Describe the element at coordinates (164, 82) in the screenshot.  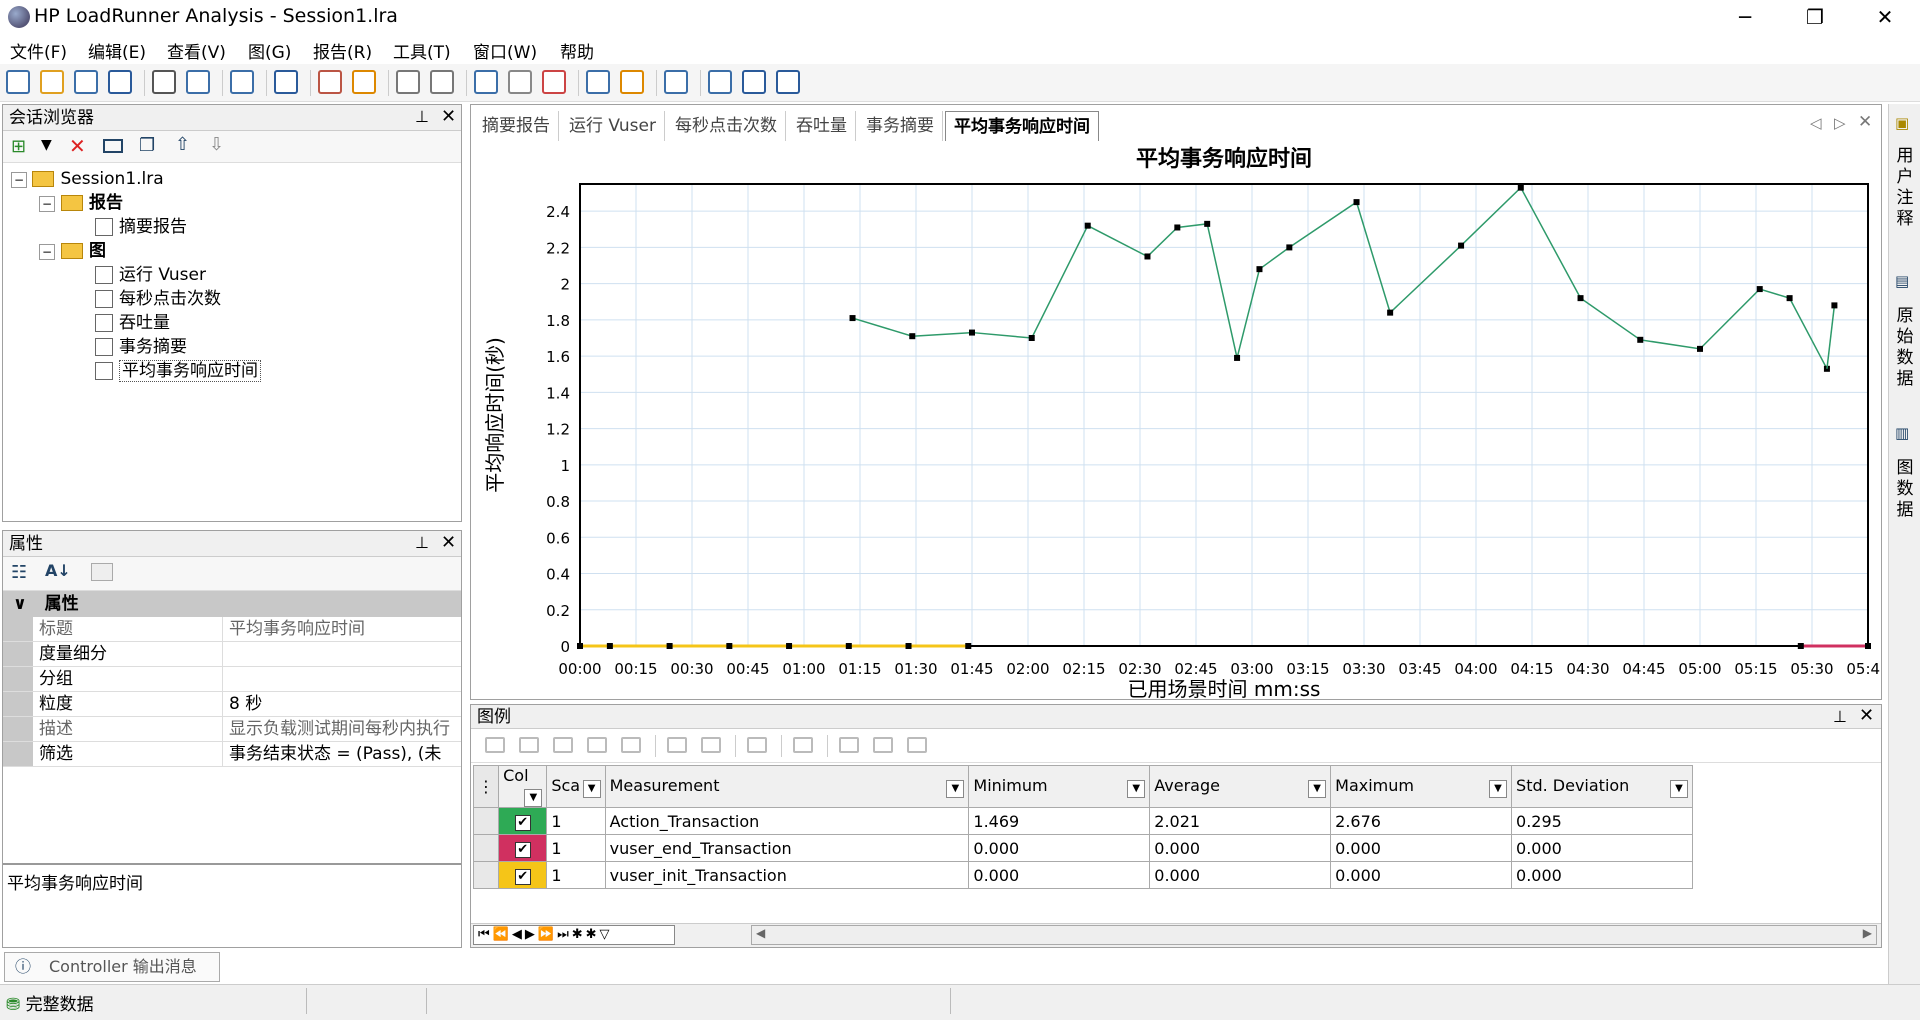
I see `print-icon` at that location.